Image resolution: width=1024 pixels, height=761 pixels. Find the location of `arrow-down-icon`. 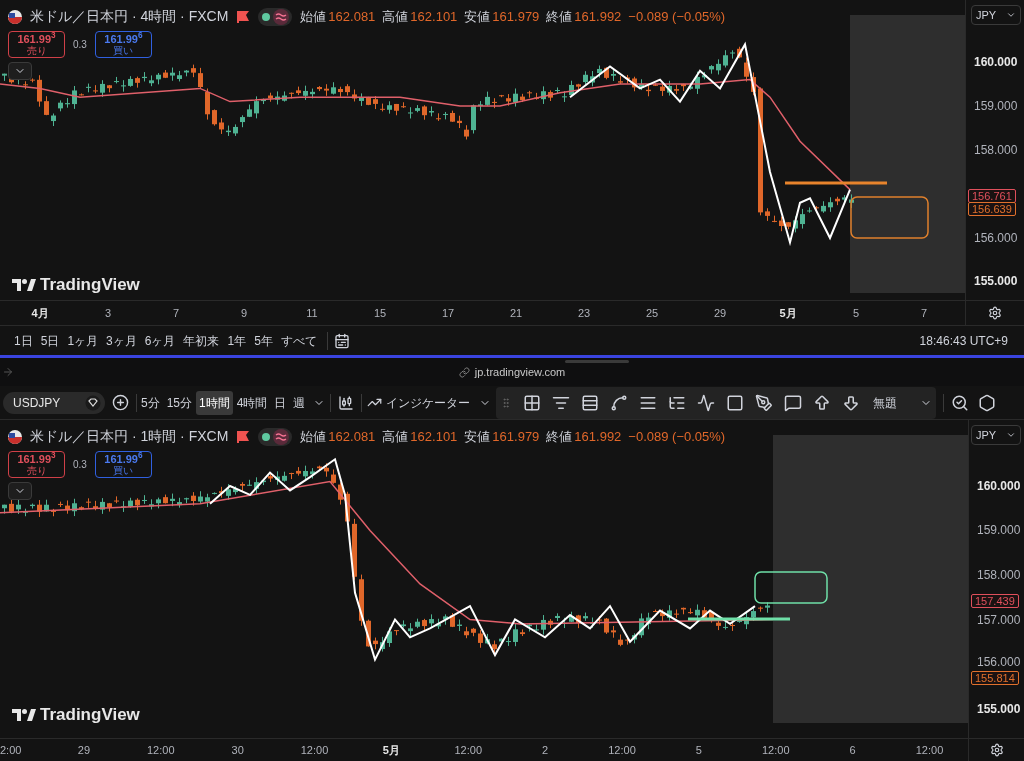

arrow-down-icon is located at coordinates (851, 402).